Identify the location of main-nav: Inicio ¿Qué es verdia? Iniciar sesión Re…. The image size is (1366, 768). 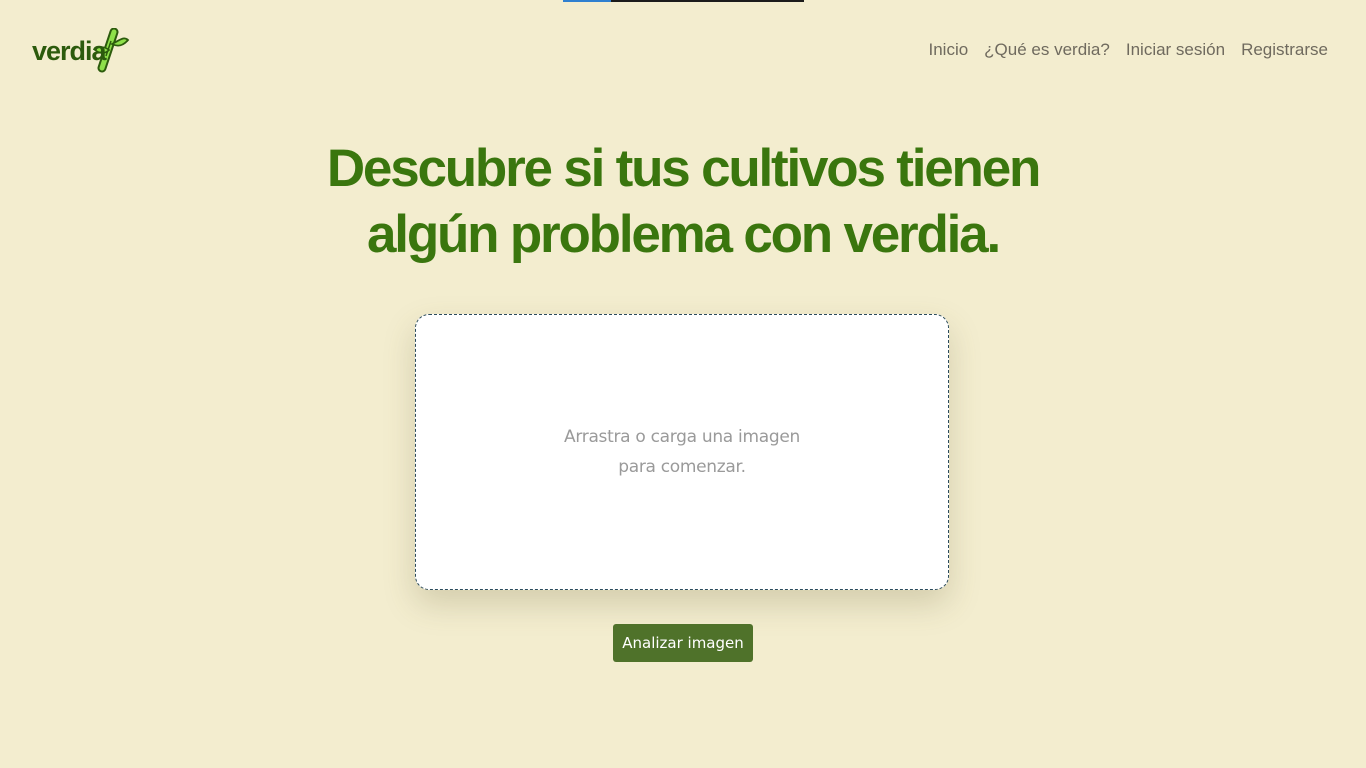
(1128, 50).